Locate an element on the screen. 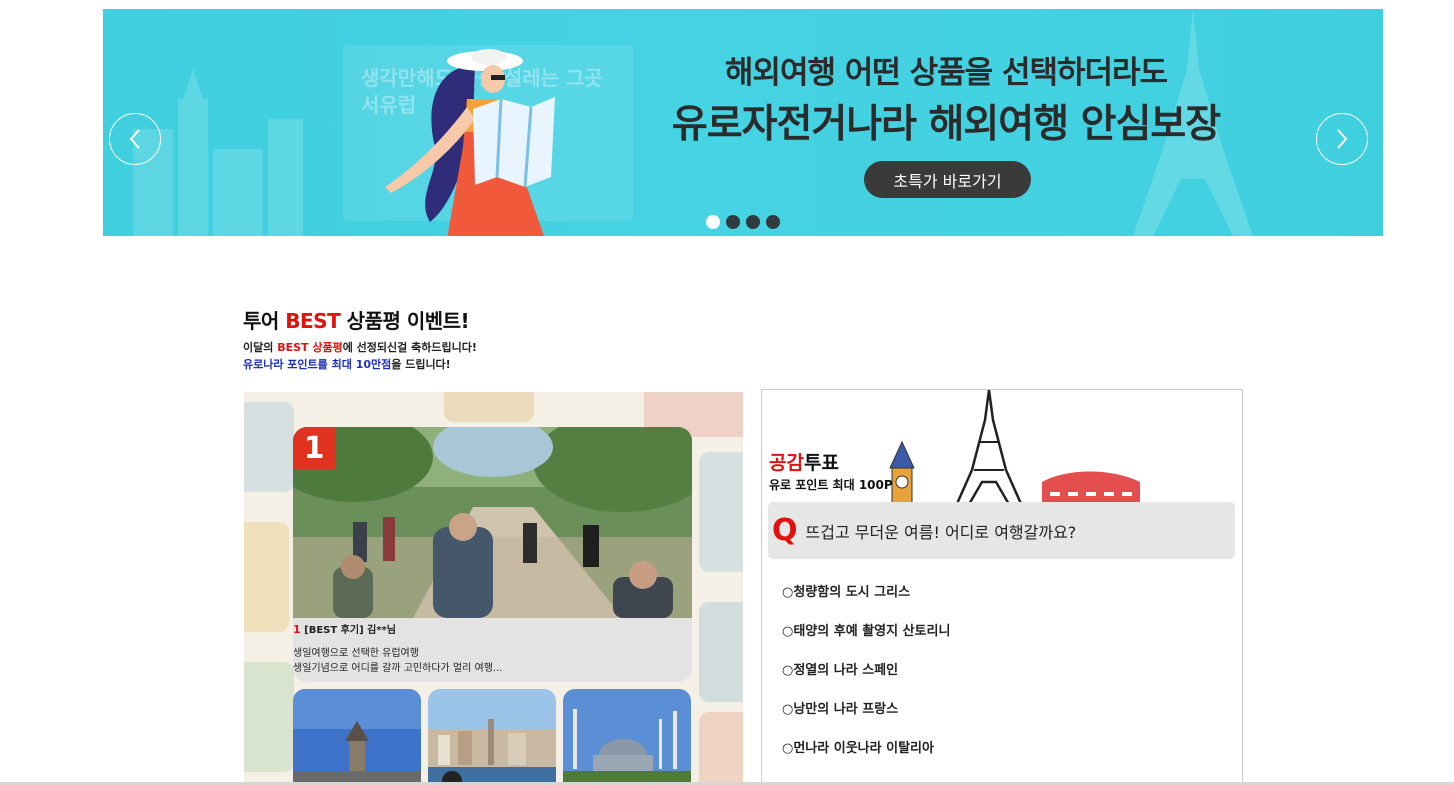  question-text: 뜨겁고 무더운 여름! 어디로 여행갈까요? is located at coordinates (941, 532).